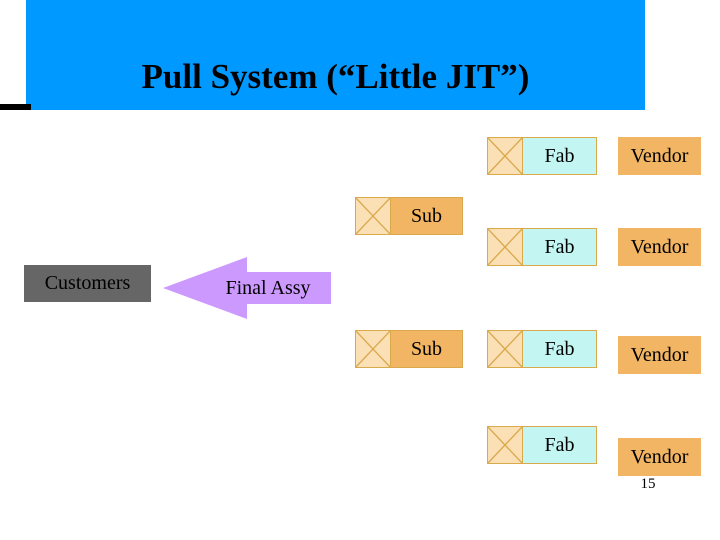 The image size is (720, 540). I want to click on vendor-box-4: Vendor, so click(659, 457).